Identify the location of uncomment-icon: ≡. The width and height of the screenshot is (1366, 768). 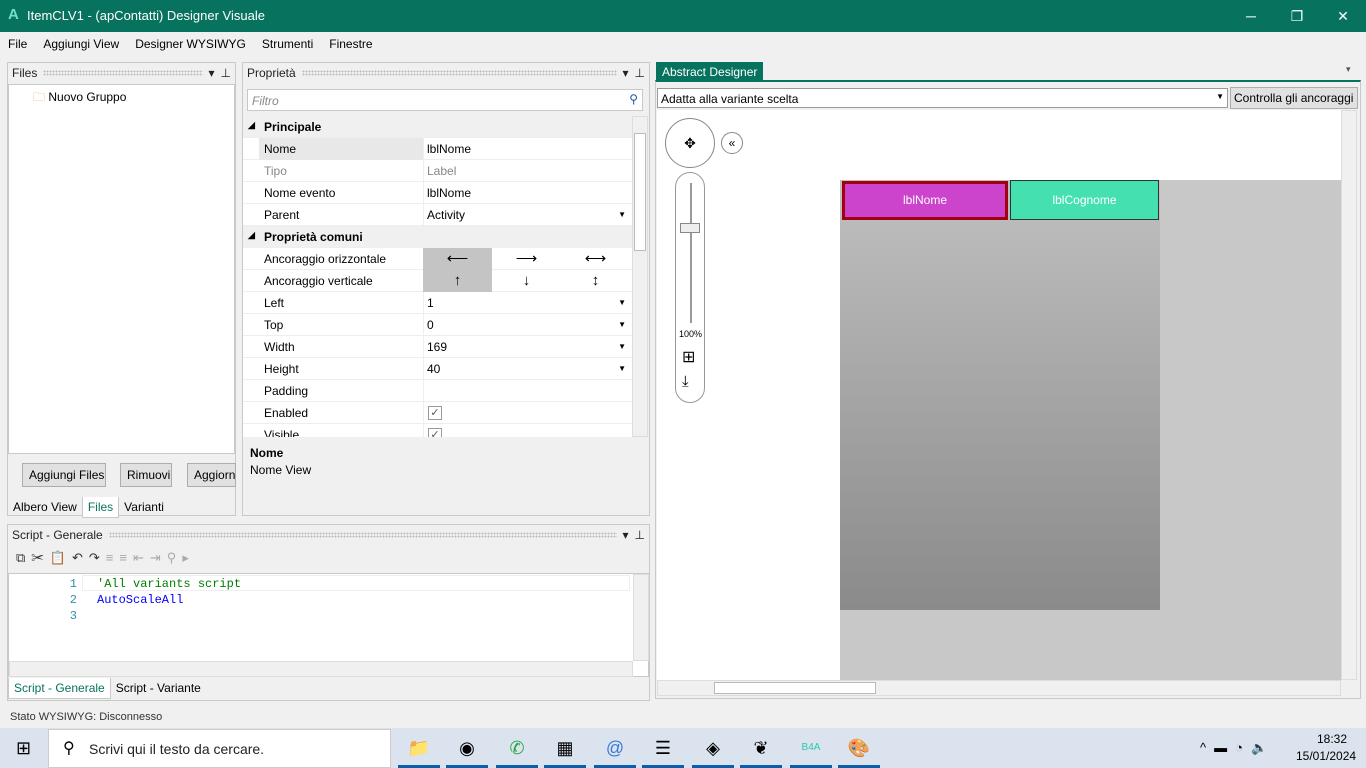
(126, 557).